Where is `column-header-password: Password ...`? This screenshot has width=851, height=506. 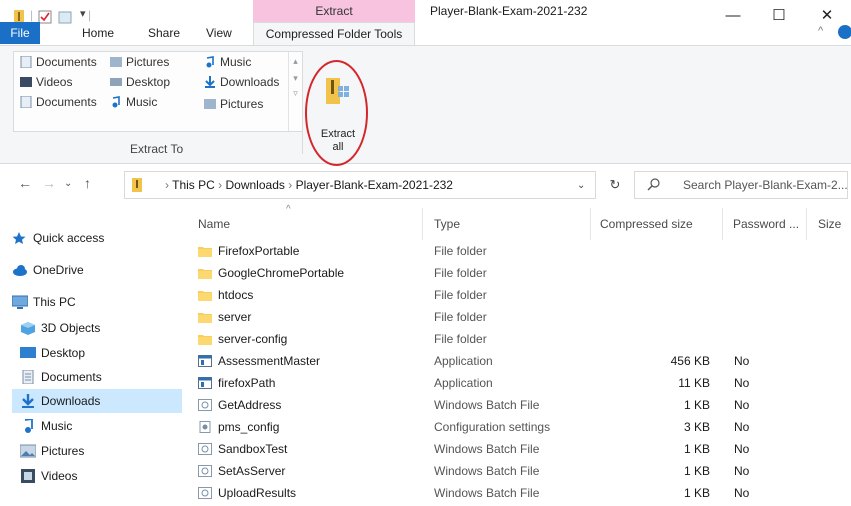 column-header-password: Password ... is located at coordinates (766, 224).